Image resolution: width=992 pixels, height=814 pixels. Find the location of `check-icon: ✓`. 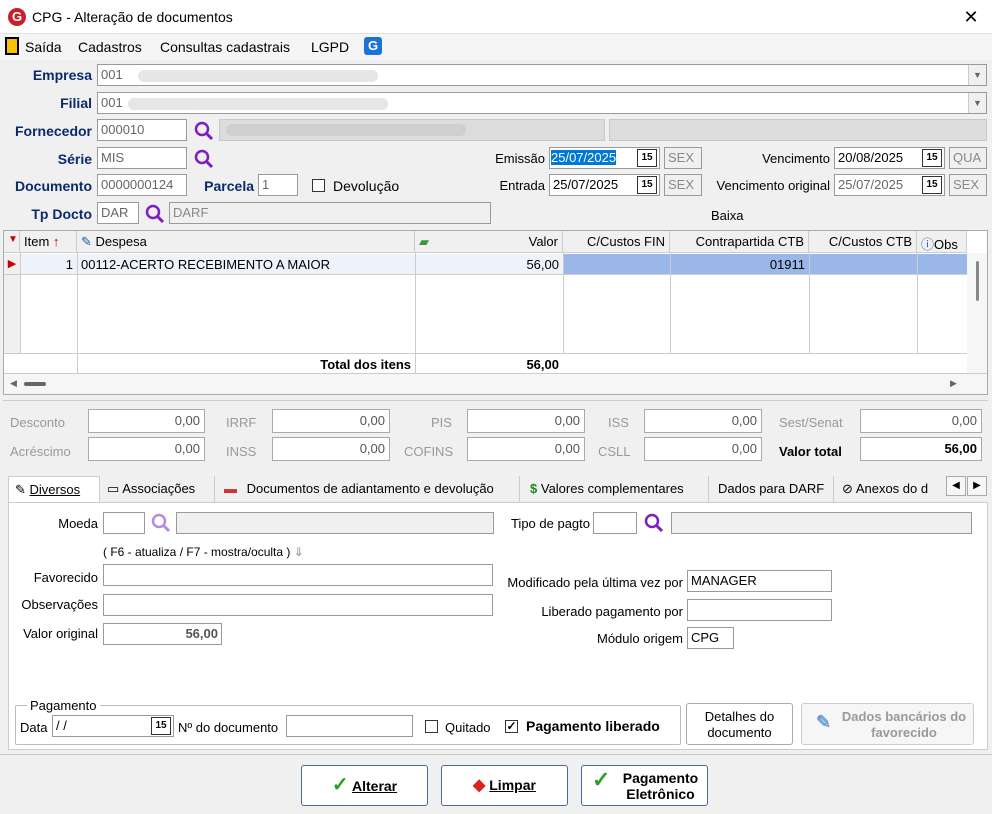

check-icon: ✓ is located at coordinates (340, 785).